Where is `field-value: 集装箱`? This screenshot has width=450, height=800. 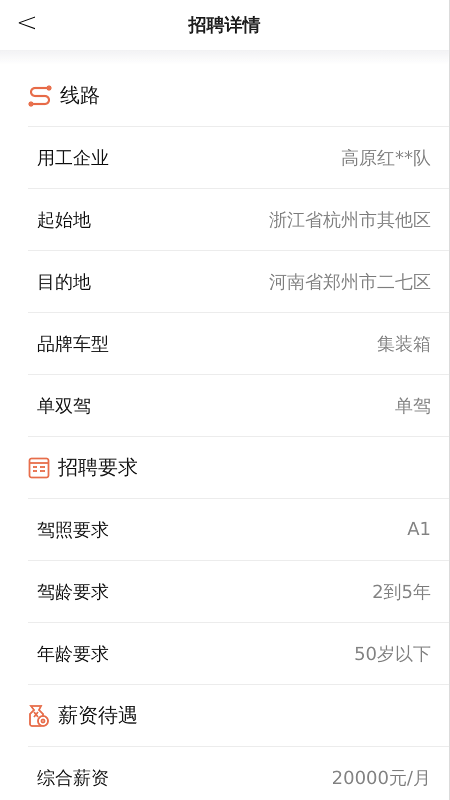 field-value: 集装箱 is located at coordinates (404, 344).